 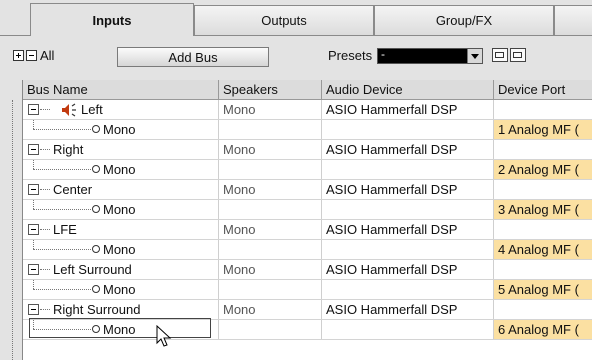 What do you see at coordinates (408, 90) in the screenshot?
I see `col-header-audio-device: Audio Device` at bounding box center [408, 90].